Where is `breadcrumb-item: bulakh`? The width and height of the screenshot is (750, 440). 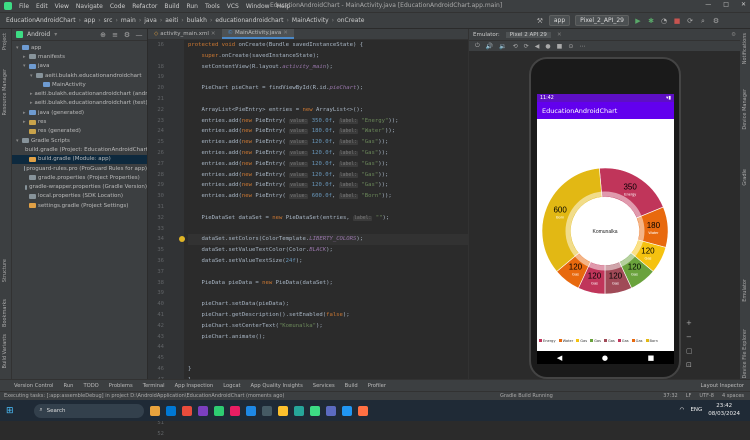
breadcrumb-item: bulakh is located at coordinates (197, 20).